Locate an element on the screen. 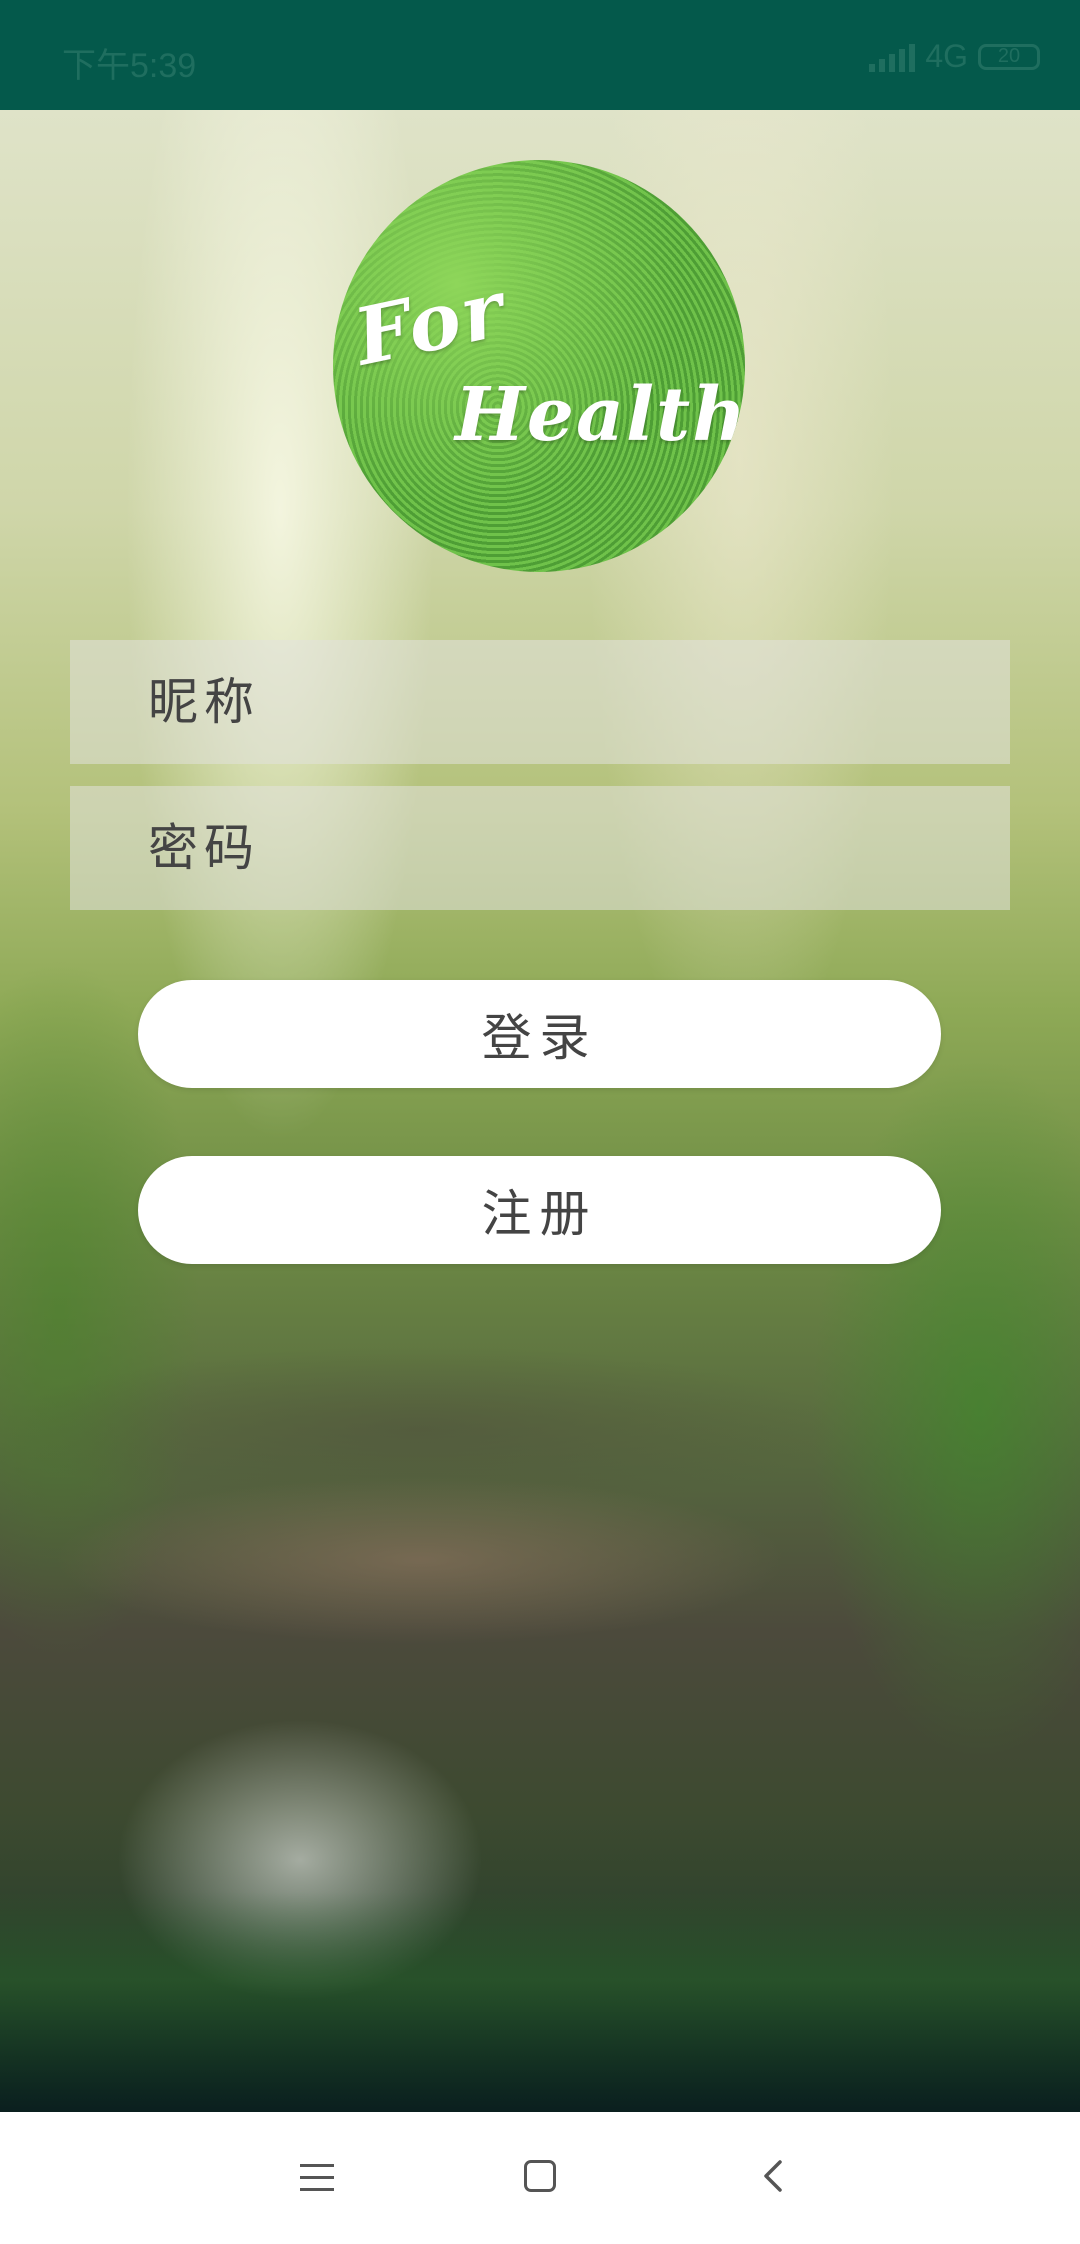 The height and width of the screenshot is (2244, 1080). nickname-input is located at coordinates (578, 702).